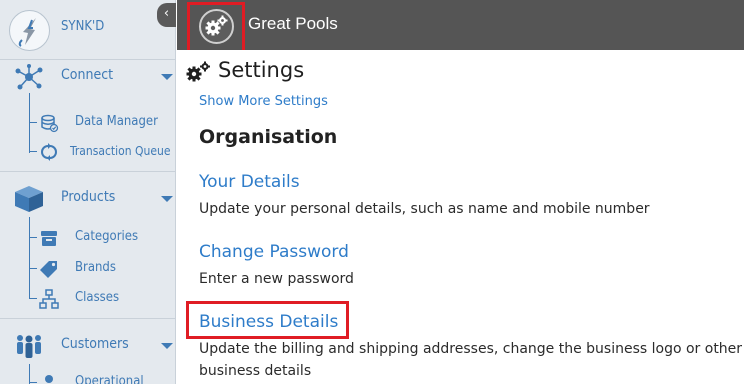  I want to click on sidebar-item-label: Connect, so click(87, 75).